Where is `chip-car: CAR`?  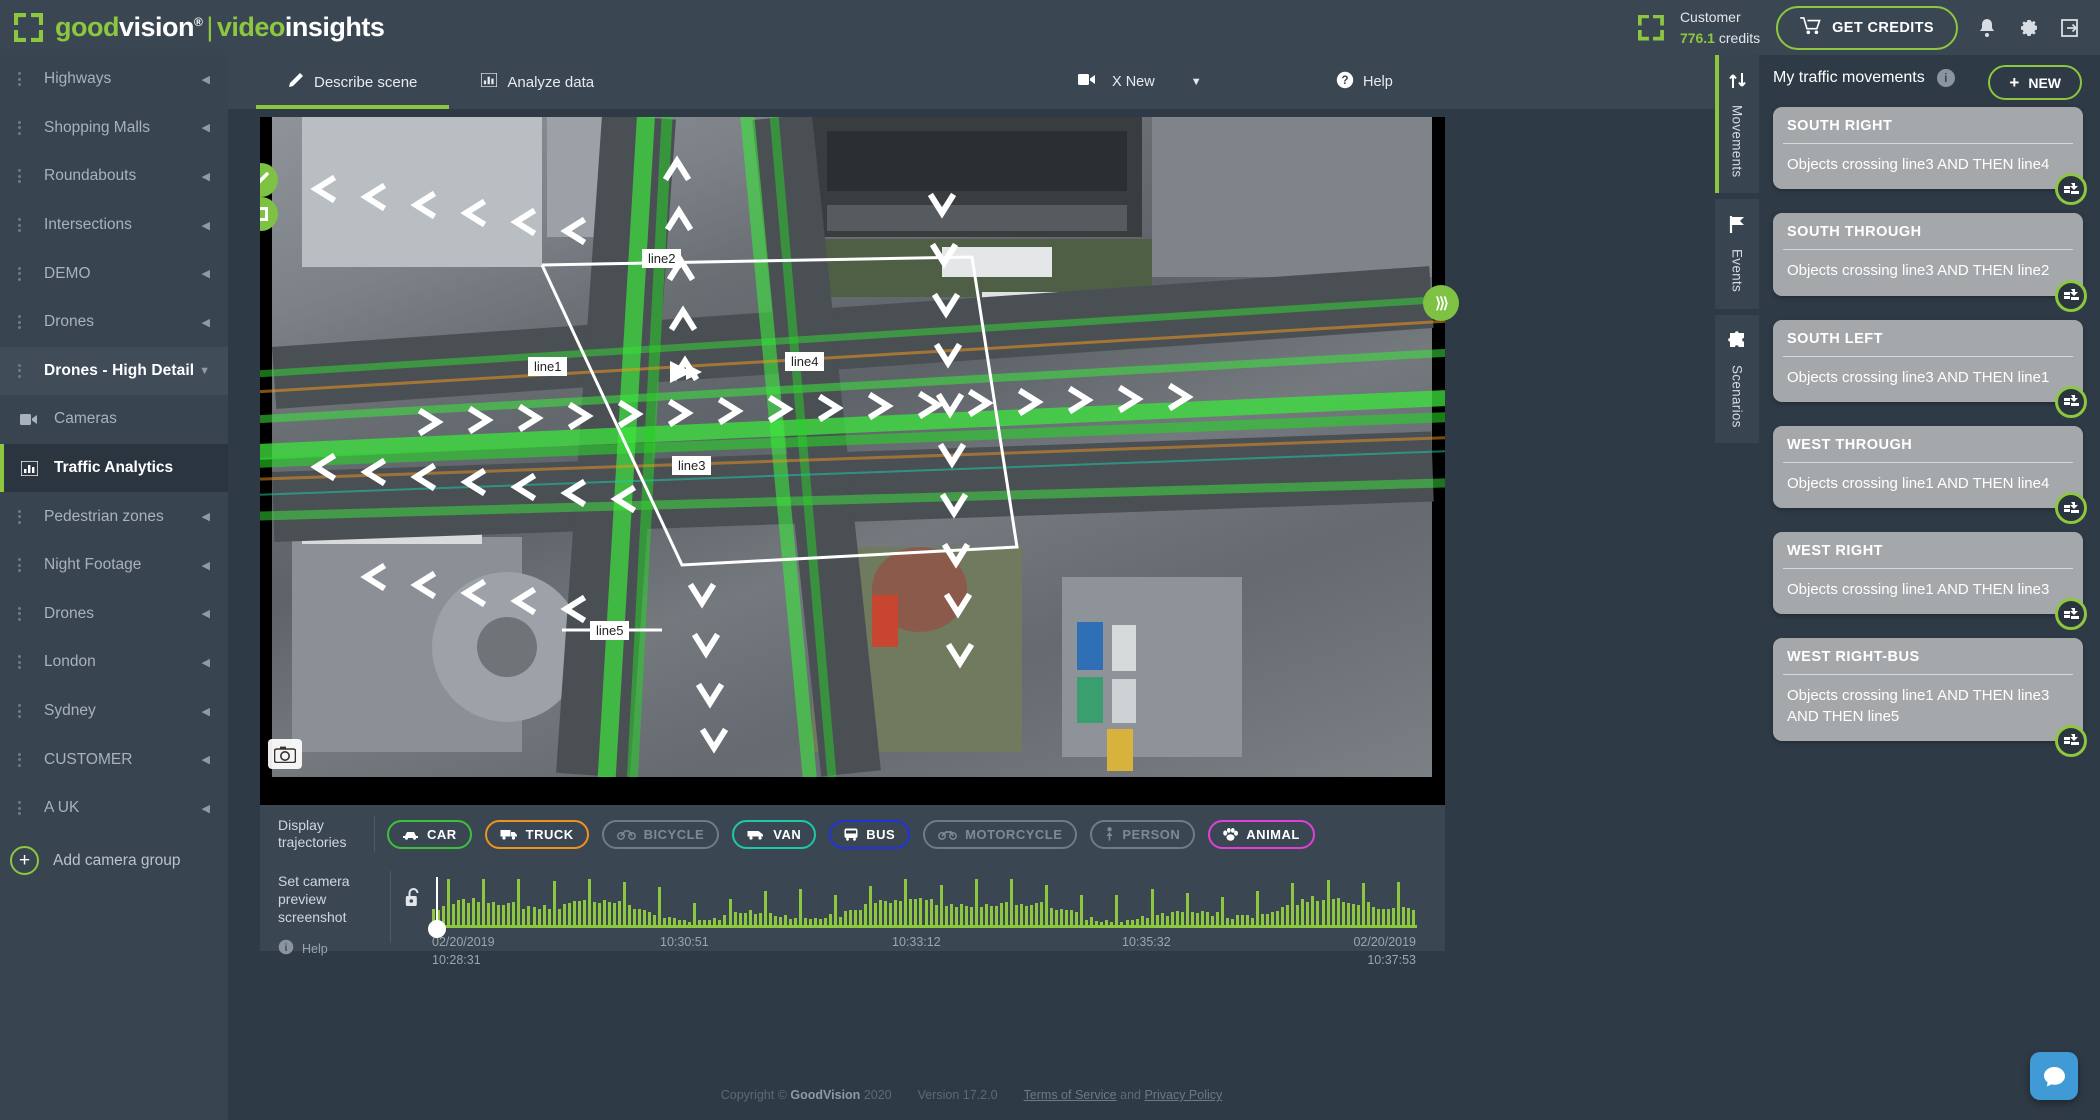
chip-car: CAR is located at coordinates (429, 834).